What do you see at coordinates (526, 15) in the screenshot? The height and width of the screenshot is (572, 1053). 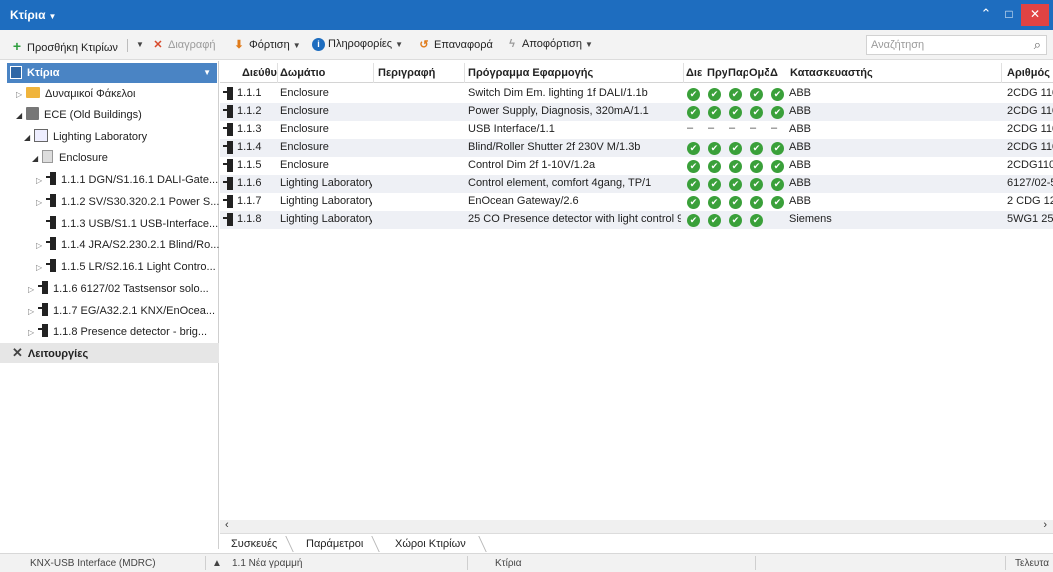 I see `title-bar: Κτίρια ▼ ⌃ □ ✕` at bounding box center [526, 15].